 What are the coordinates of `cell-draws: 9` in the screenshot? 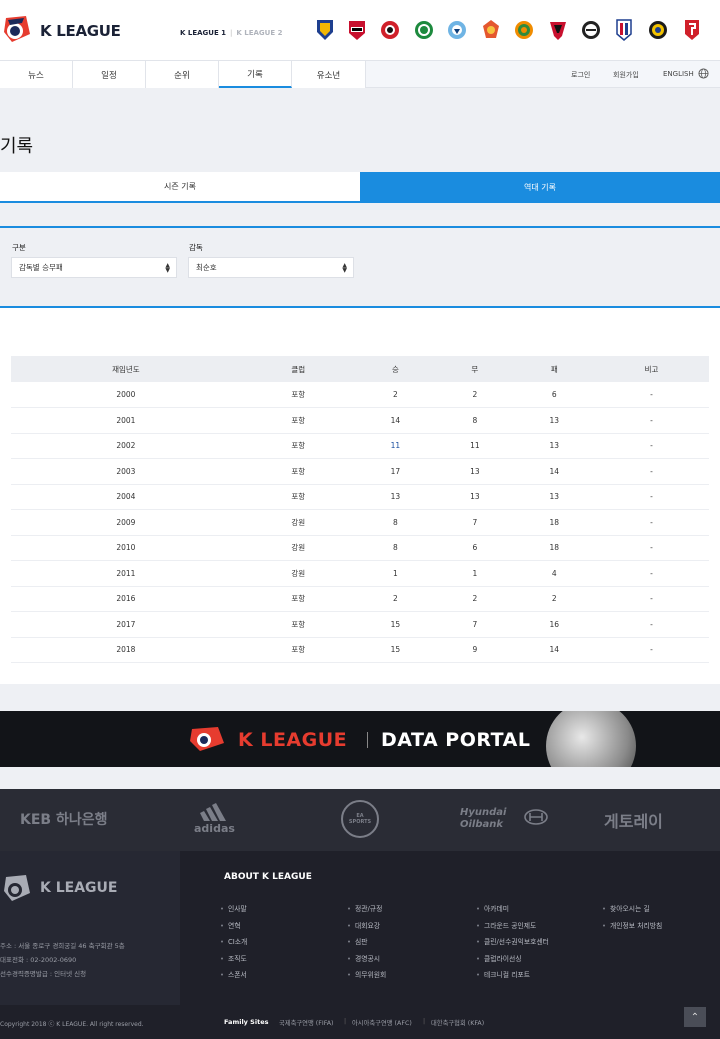 It's located at (475, 650).